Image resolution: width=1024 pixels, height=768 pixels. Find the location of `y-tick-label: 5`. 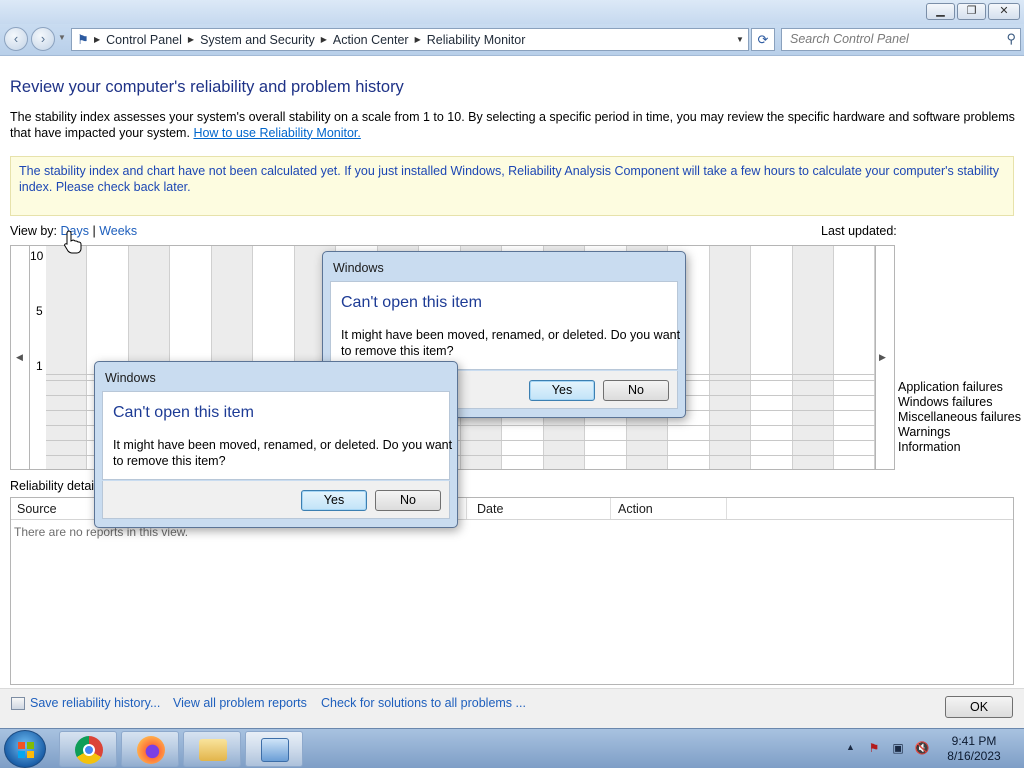

y-tick-label: 5 is located at coordinates (39, 311).